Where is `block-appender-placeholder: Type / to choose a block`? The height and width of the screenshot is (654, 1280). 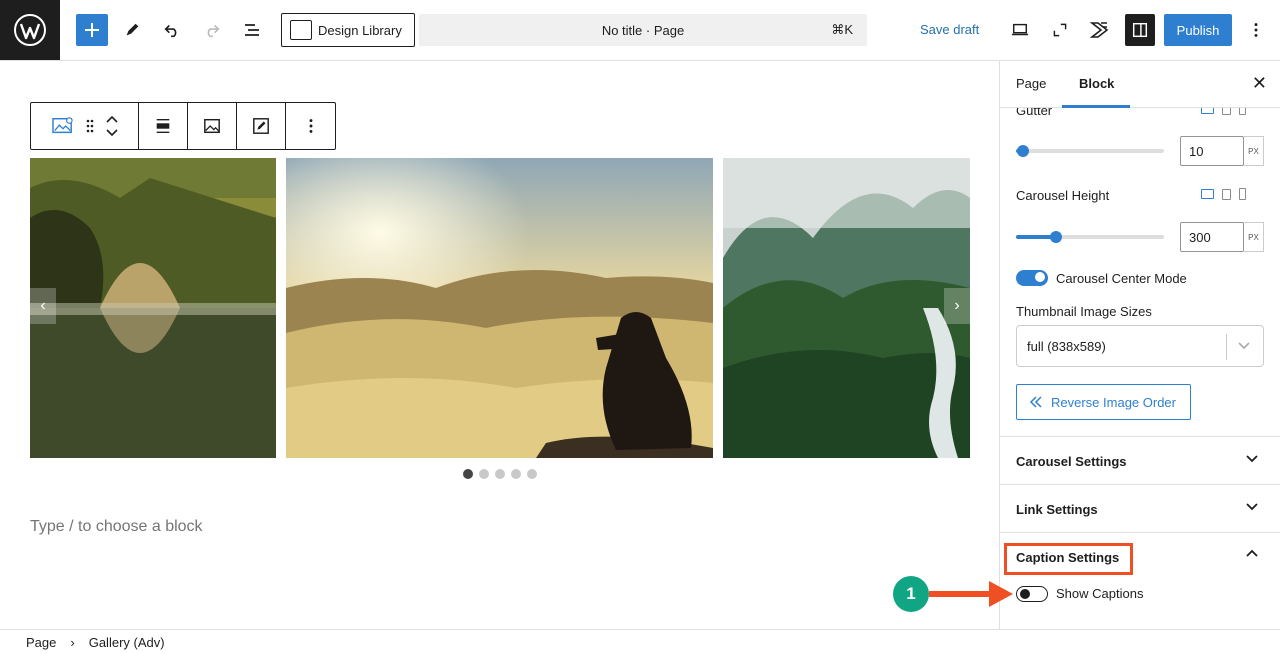
block-appender-placeholder: Type / to choose a block is located at coordinates (116, 527).